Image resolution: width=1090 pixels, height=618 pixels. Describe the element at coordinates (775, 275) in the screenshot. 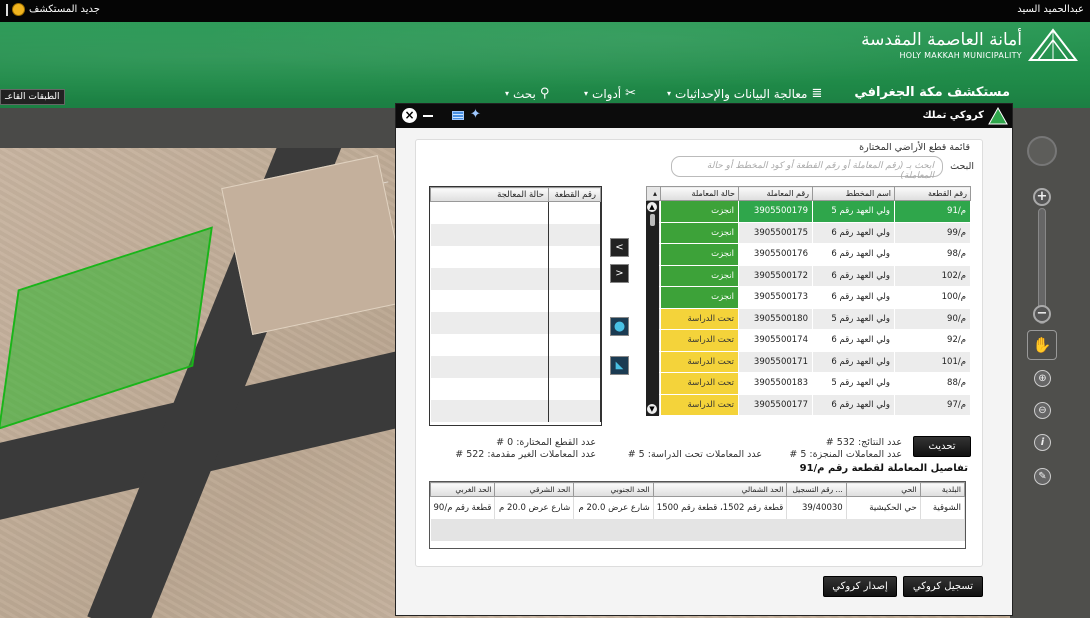

I see `cell-transaction: 3905500172` at that location.